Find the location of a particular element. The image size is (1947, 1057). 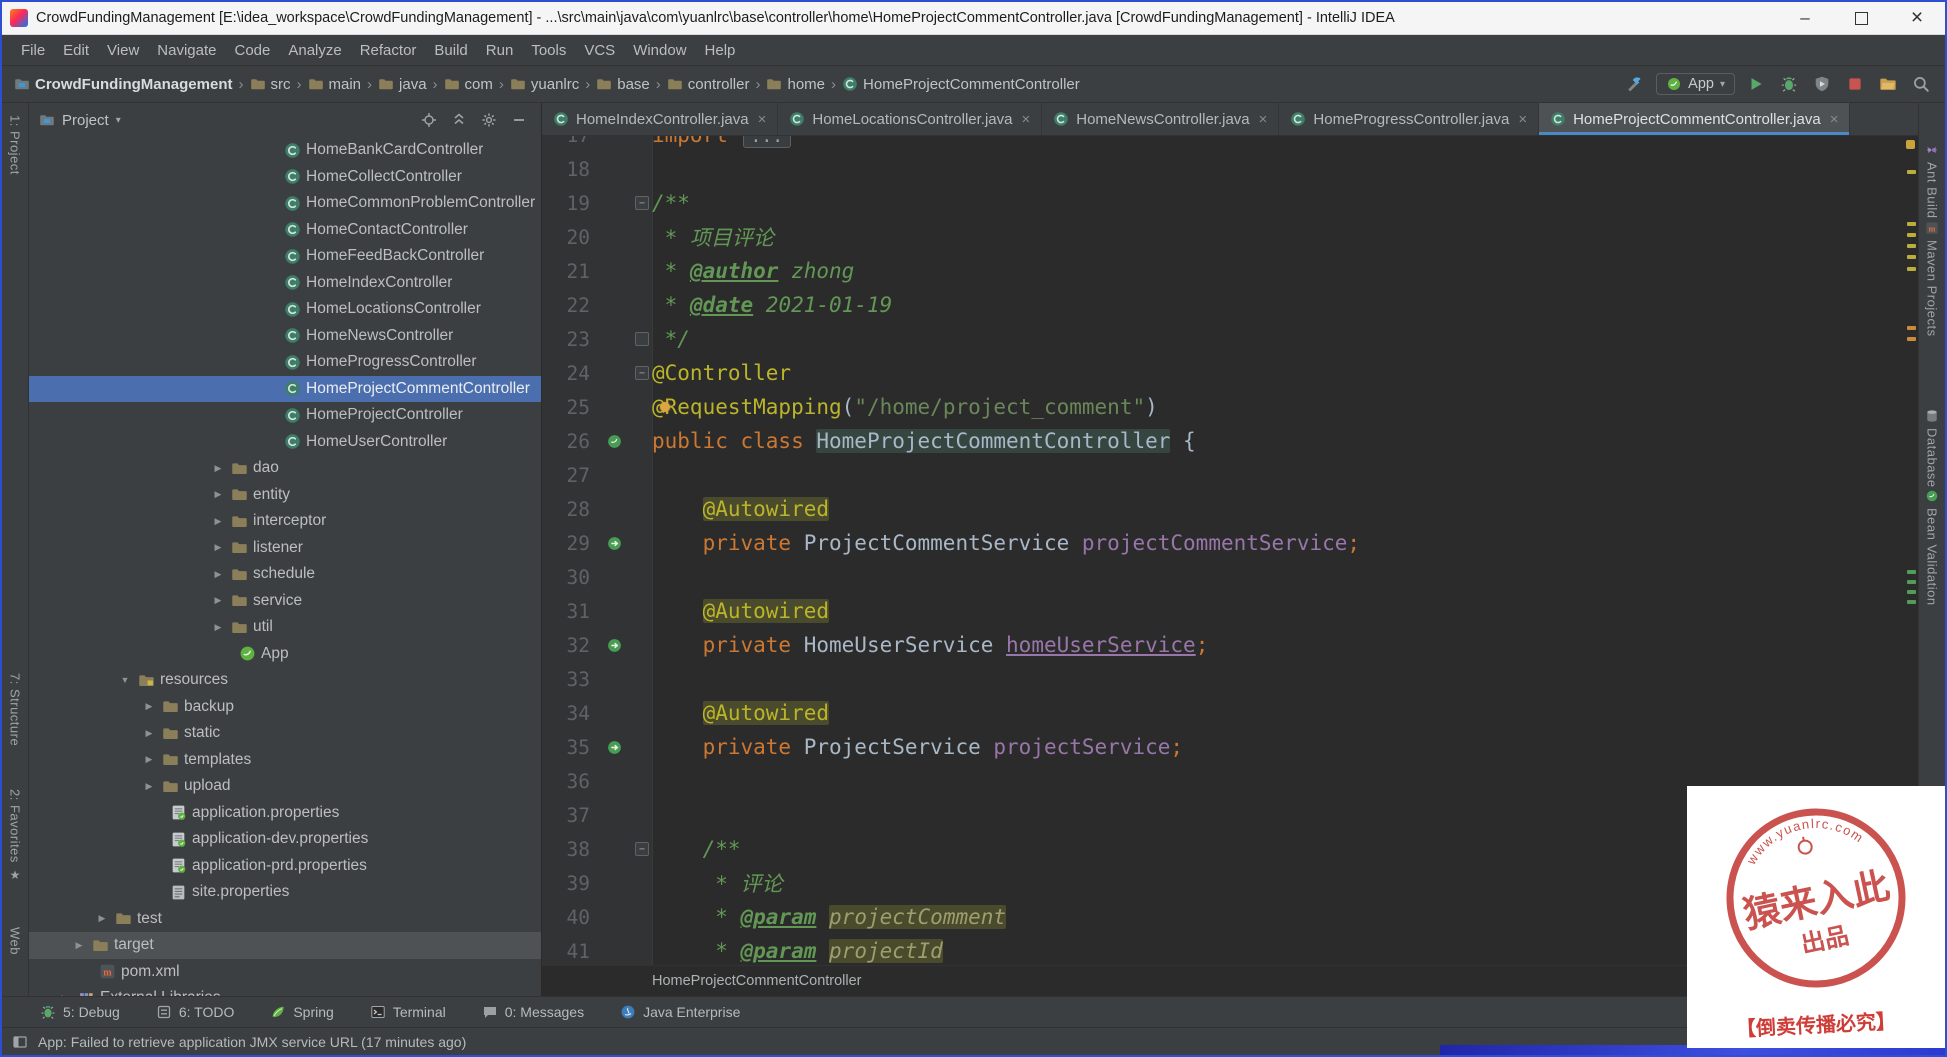

menu-item-File: File is located at coordinates (33, 50).